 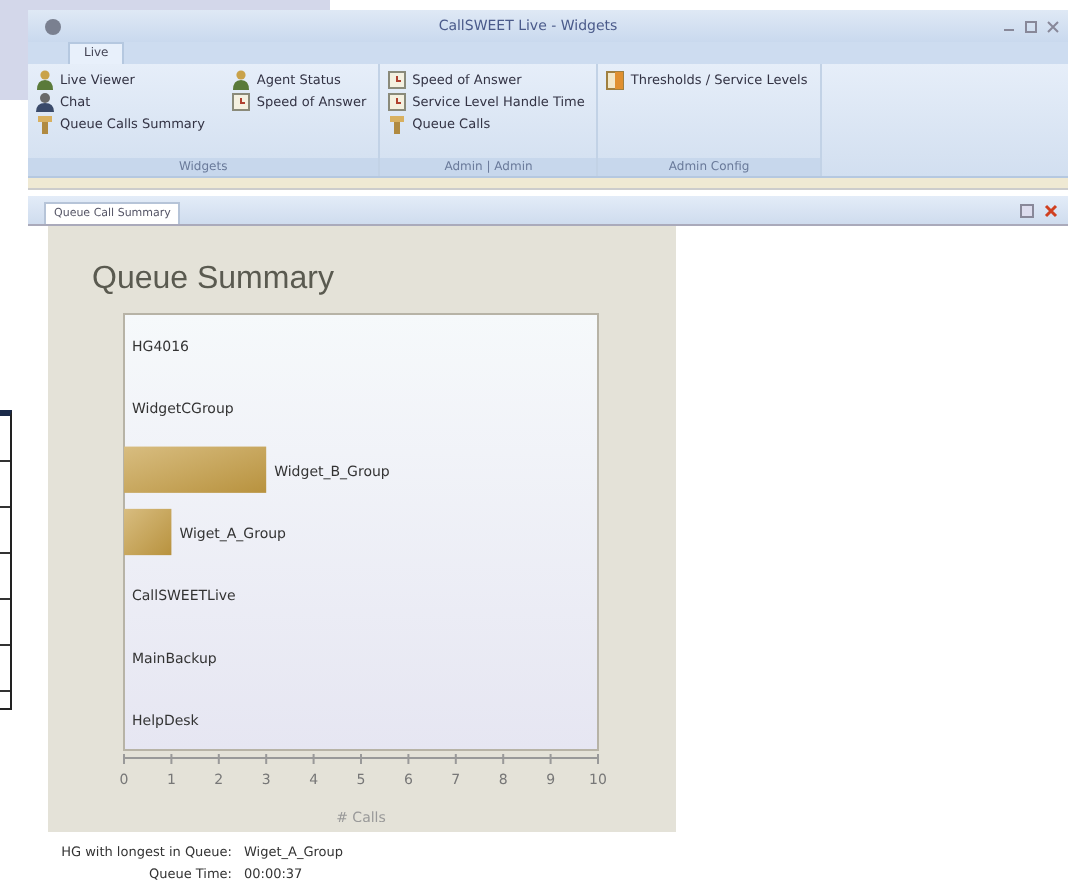 What do you see at coordinates (615, 80) in the screenshot?
I see `threshold-icon` at bounding box center [615, 80].